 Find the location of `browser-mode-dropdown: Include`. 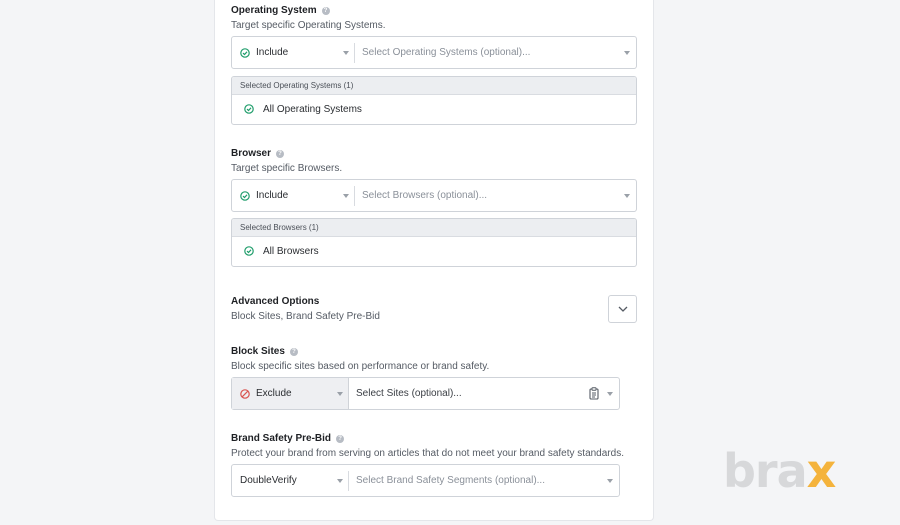

browser-mode-dropdown: Include is located at coordinates (293, 195).